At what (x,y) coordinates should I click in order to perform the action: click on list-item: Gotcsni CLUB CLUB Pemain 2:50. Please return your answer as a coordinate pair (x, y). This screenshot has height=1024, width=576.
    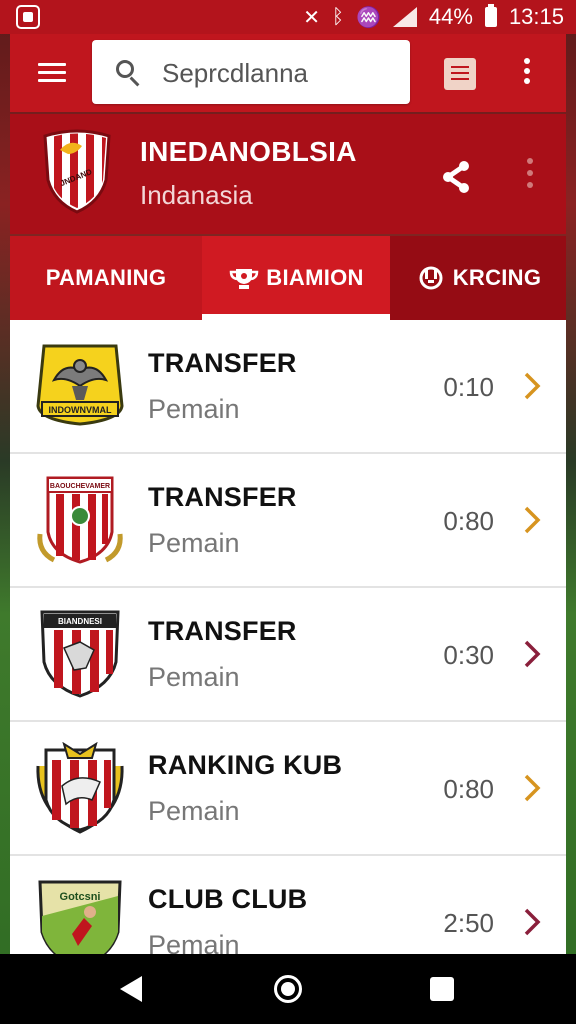
    Looking at the image, I should click on (288, 905).